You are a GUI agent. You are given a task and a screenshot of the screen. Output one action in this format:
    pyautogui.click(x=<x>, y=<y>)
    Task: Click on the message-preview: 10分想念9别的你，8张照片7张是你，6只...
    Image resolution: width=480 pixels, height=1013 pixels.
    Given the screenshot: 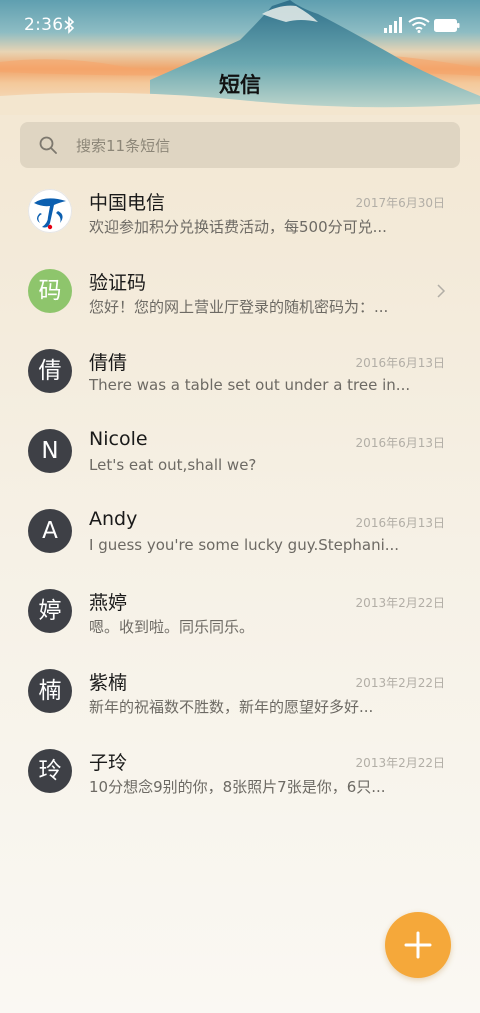 What is the action you would take?
    pyautogui.click(x=237, y=787)
    